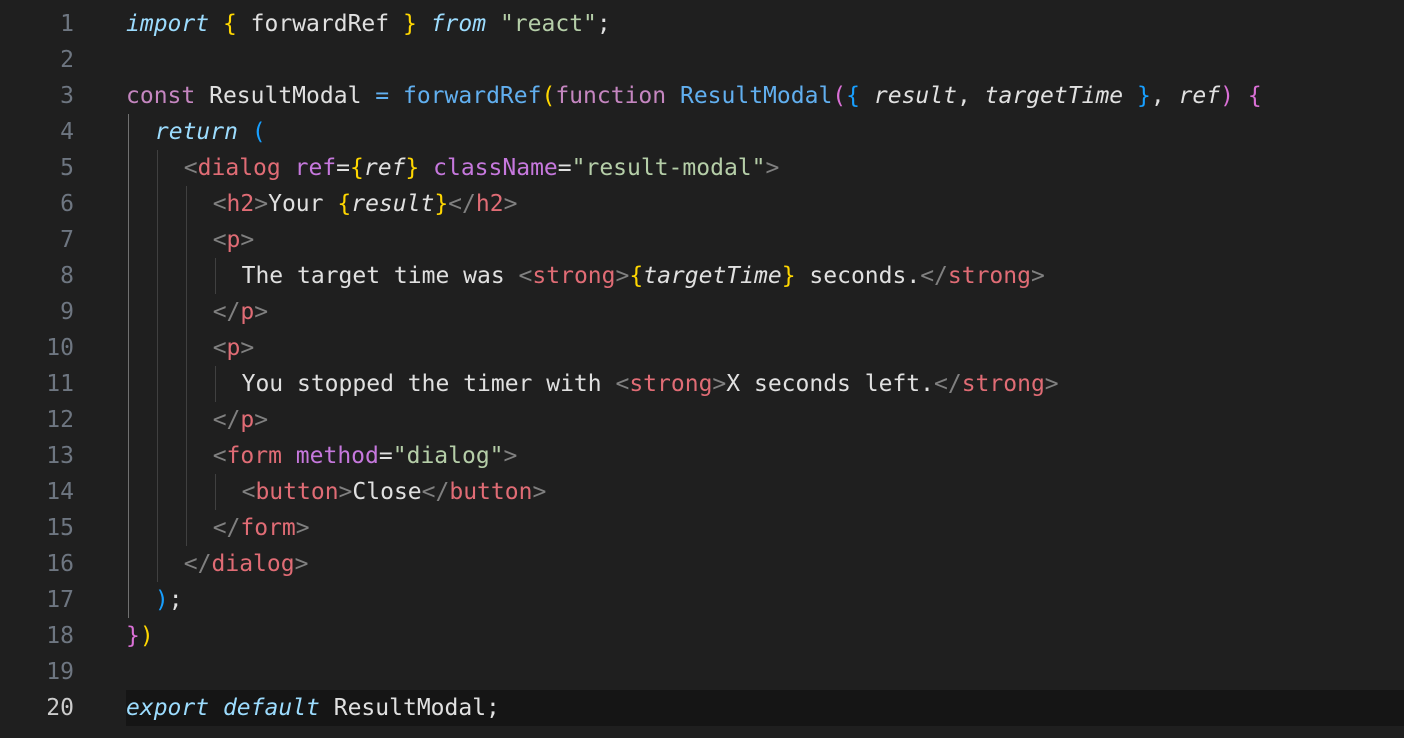 The width and height of the screenshot is (1404, 738). Describe the element at coordinates (668, 168) in the screenshot. I see `code-token: "result-modal"` at that location.